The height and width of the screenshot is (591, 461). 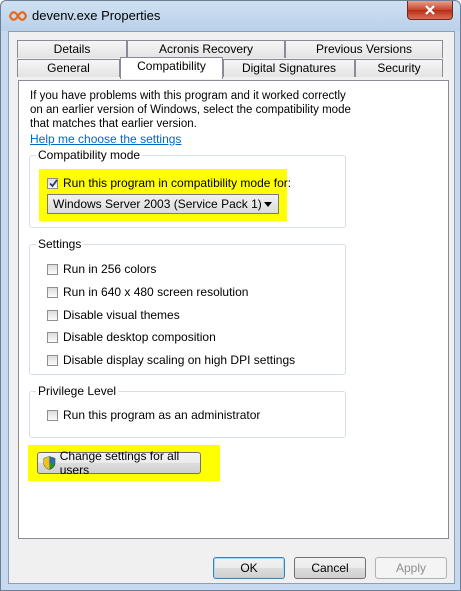 I want to click on change-settings-label: Change settings for all users, so click(x=119, y=463).